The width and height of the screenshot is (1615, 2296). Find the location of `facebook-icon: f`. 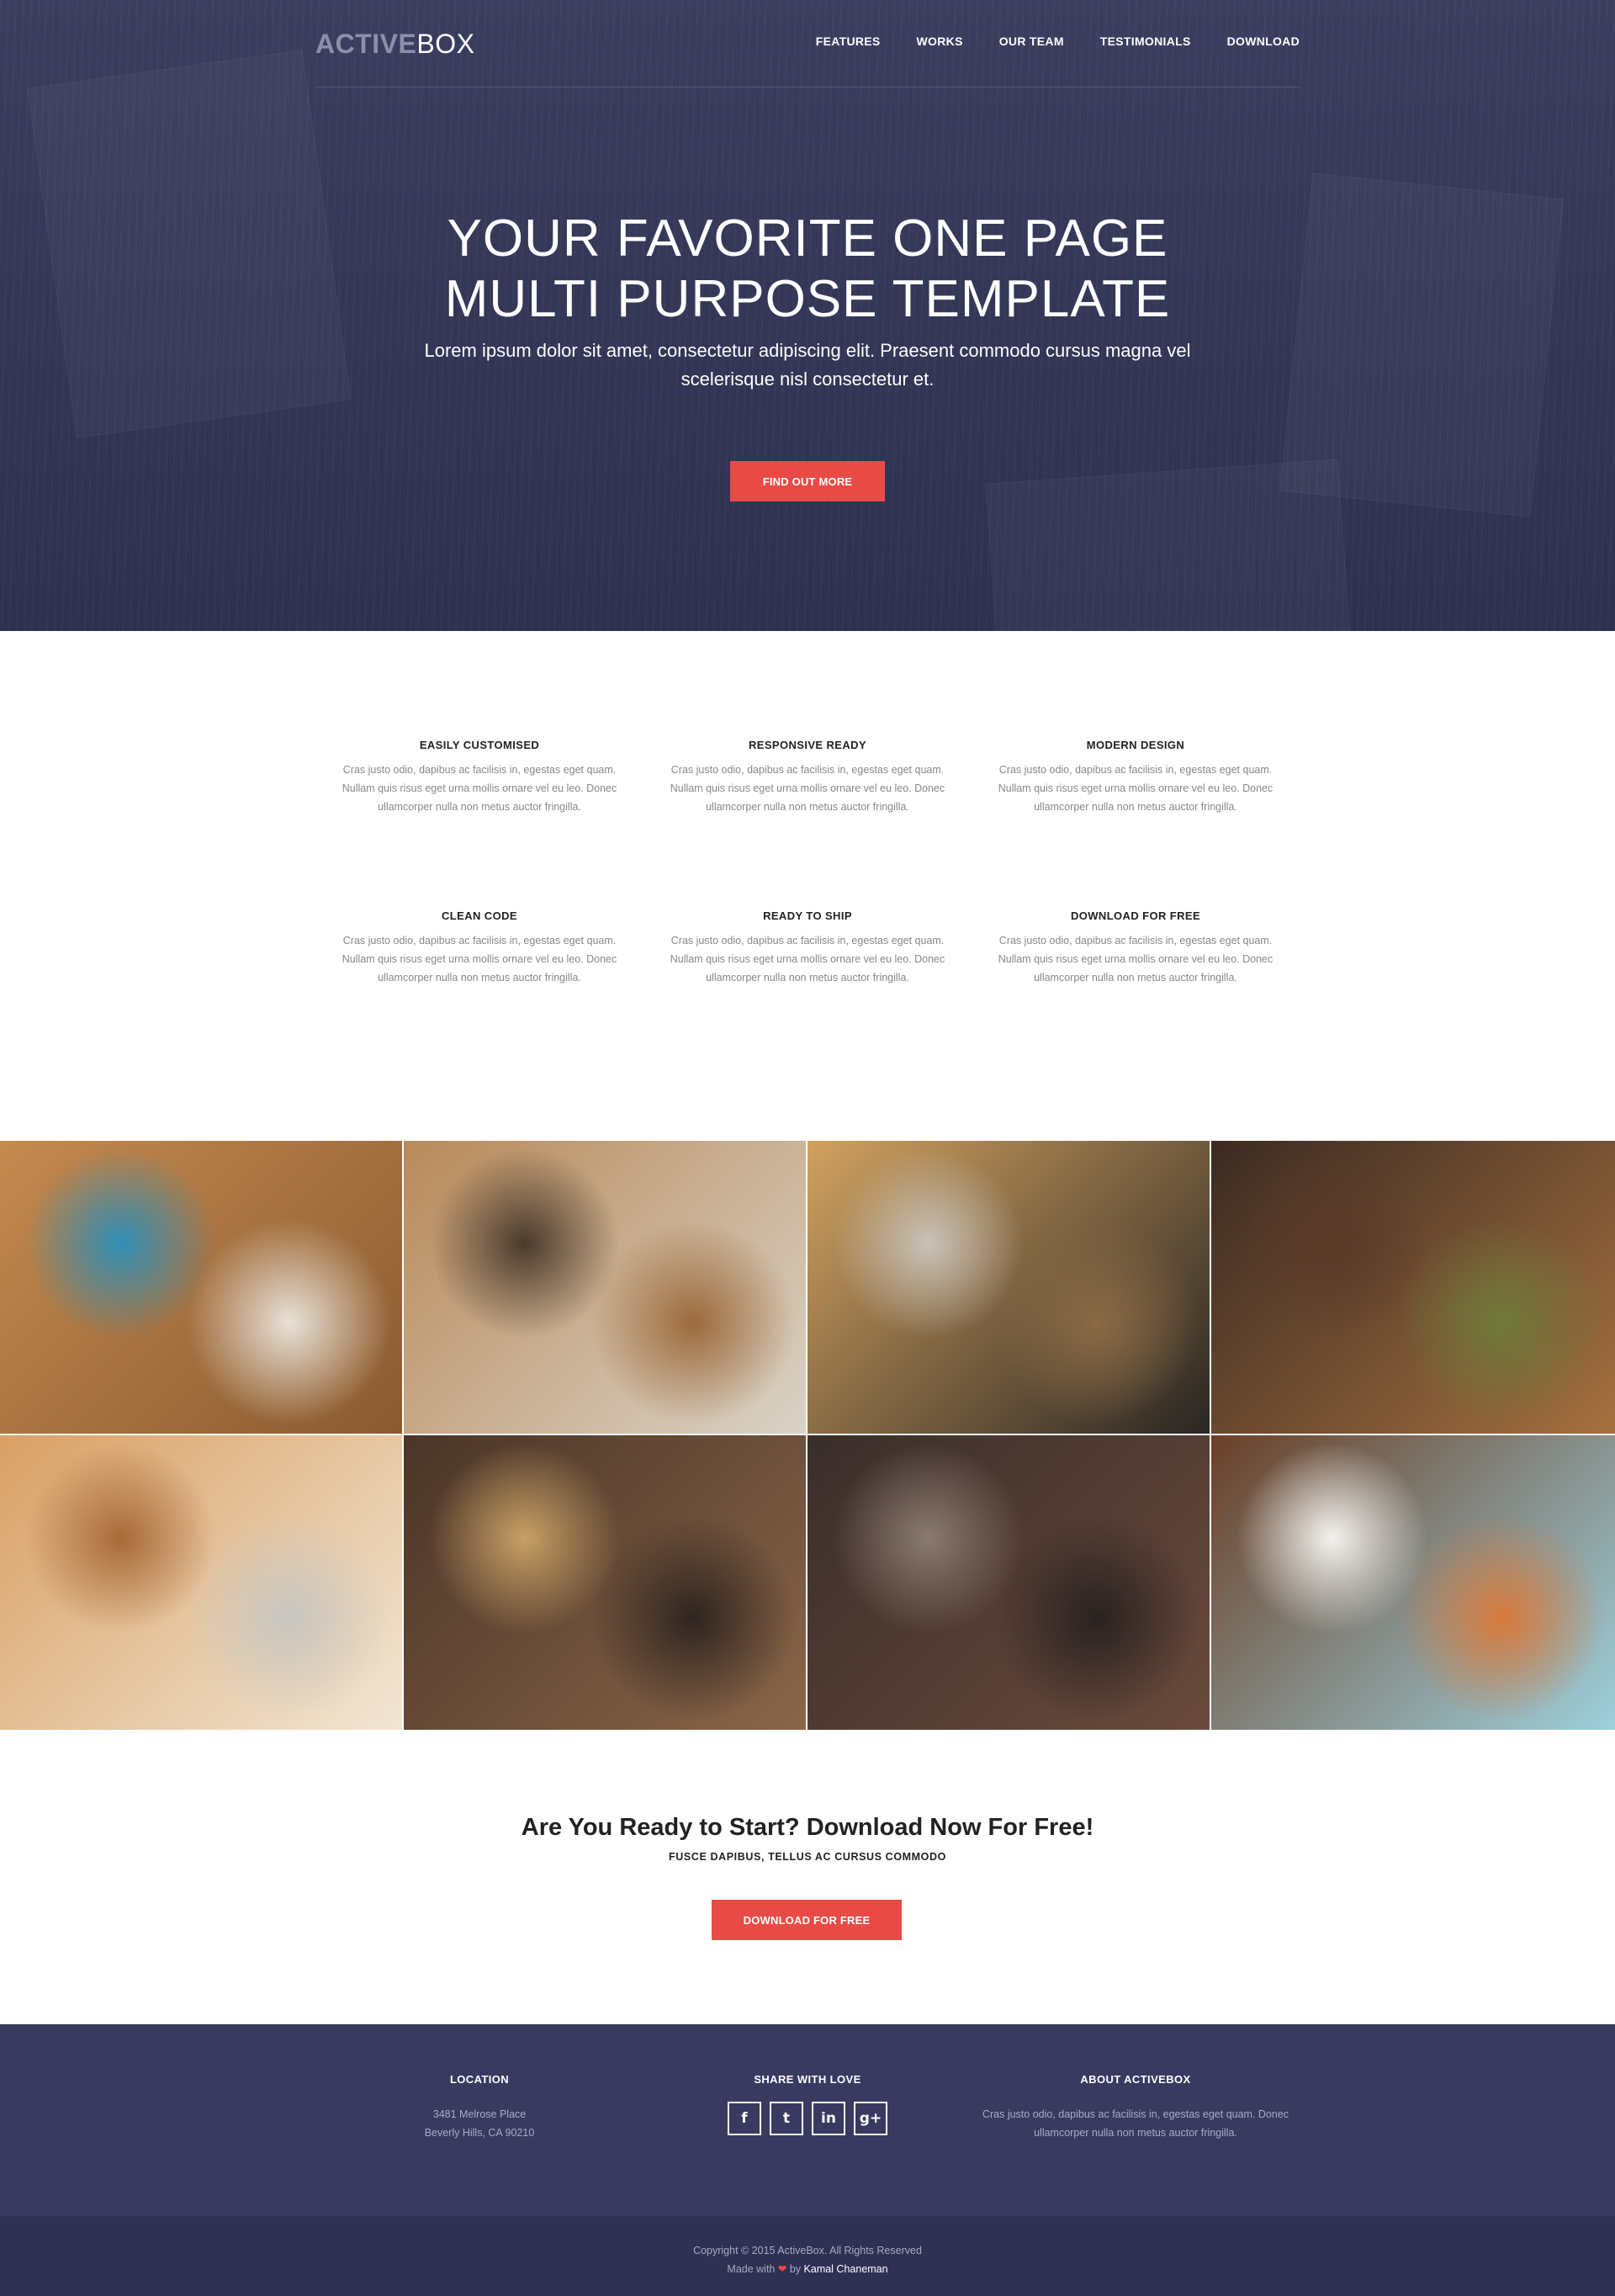

facebook-icon: f is located at coordinates (744, 2118).